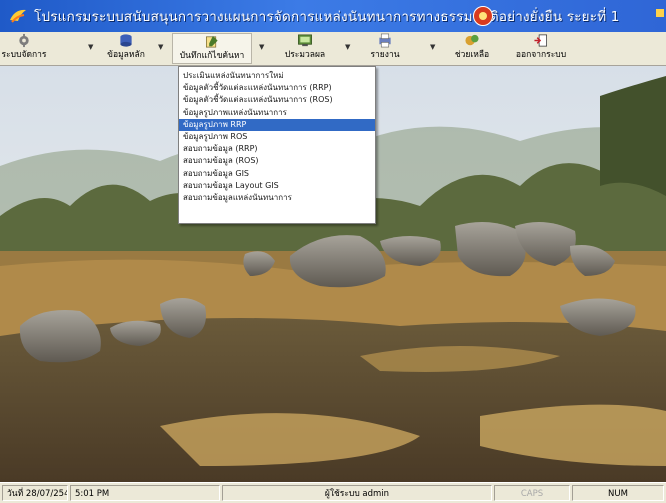 This screenshot has height=503, width=666. Describe the element at coordinates (277, 76) in the screenshot. I see `menu-item-new-assessment: ประเมินแหล่งนันทนาการใหม่` at that location.